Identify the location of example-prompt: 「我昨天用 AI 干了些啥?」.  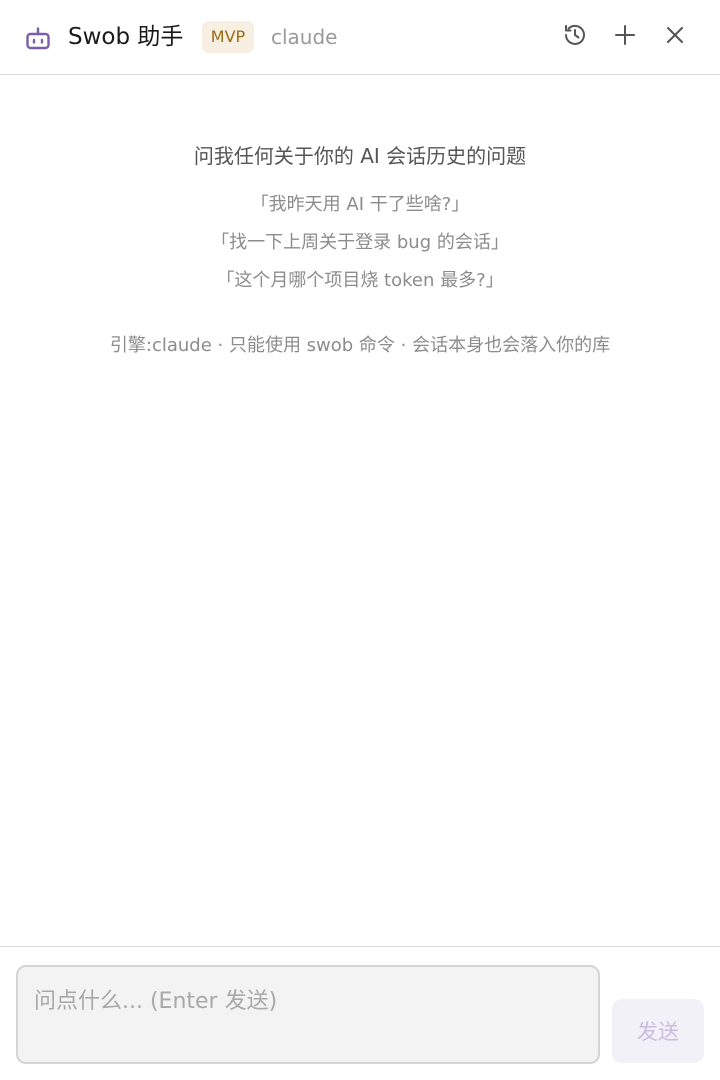
(360, 205).